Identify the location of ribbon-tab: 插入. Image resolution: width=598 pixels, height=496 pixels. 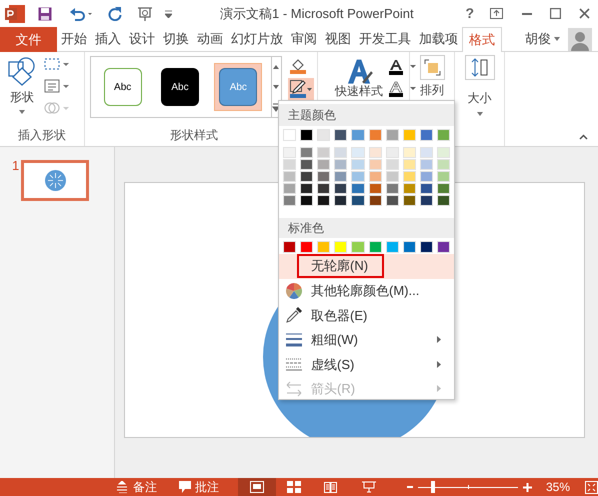
(108, 39).